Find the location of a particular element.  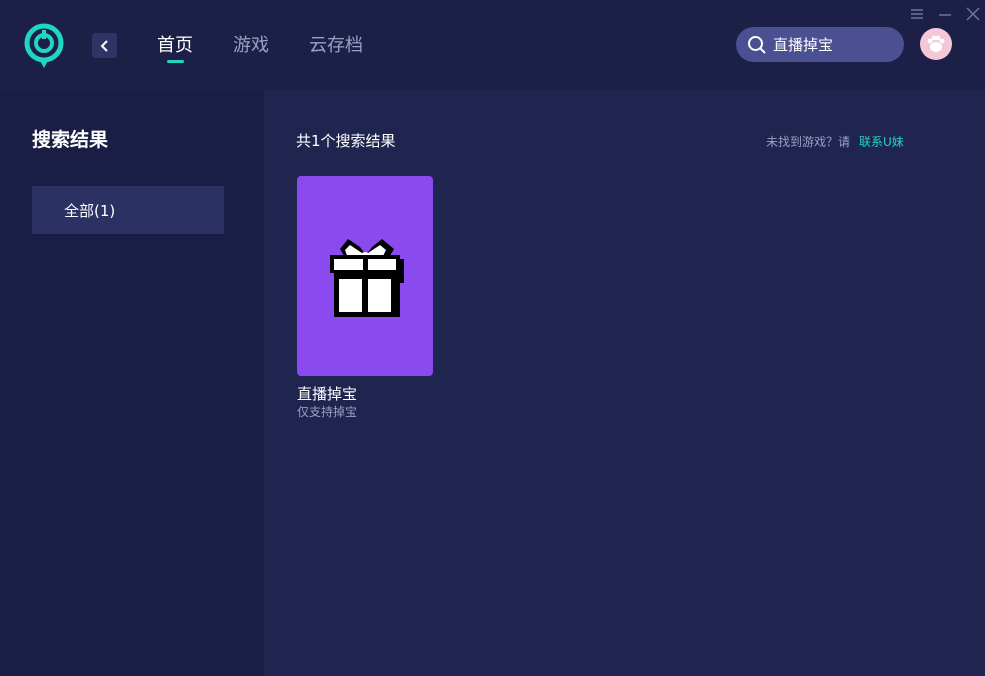

gift-icon is located at coordinates (367, 278).